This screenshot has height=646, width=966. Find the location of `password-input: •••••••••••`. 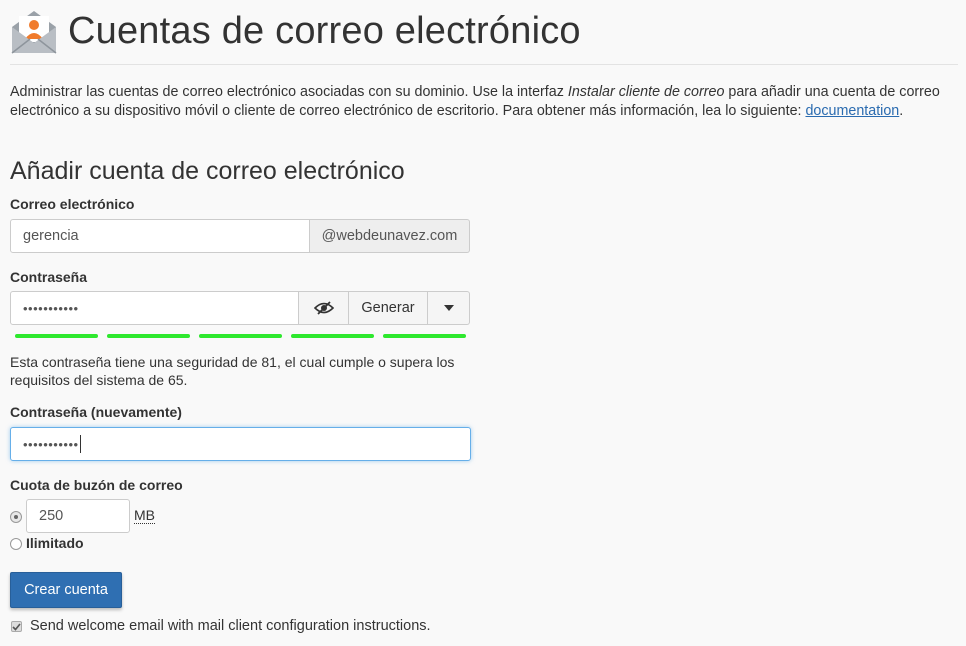

password-input: ••••••••••• is located at coordinates (154, 308).